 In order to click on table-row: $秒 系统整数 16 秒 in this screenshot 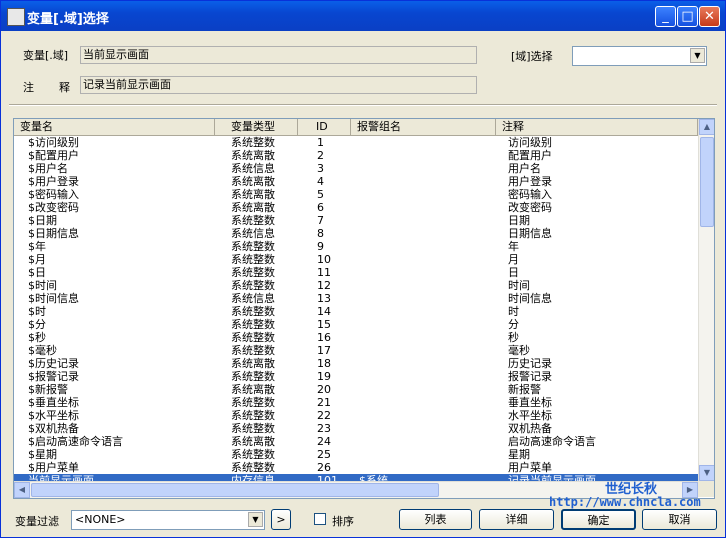, I will do `click(356, 337)`.